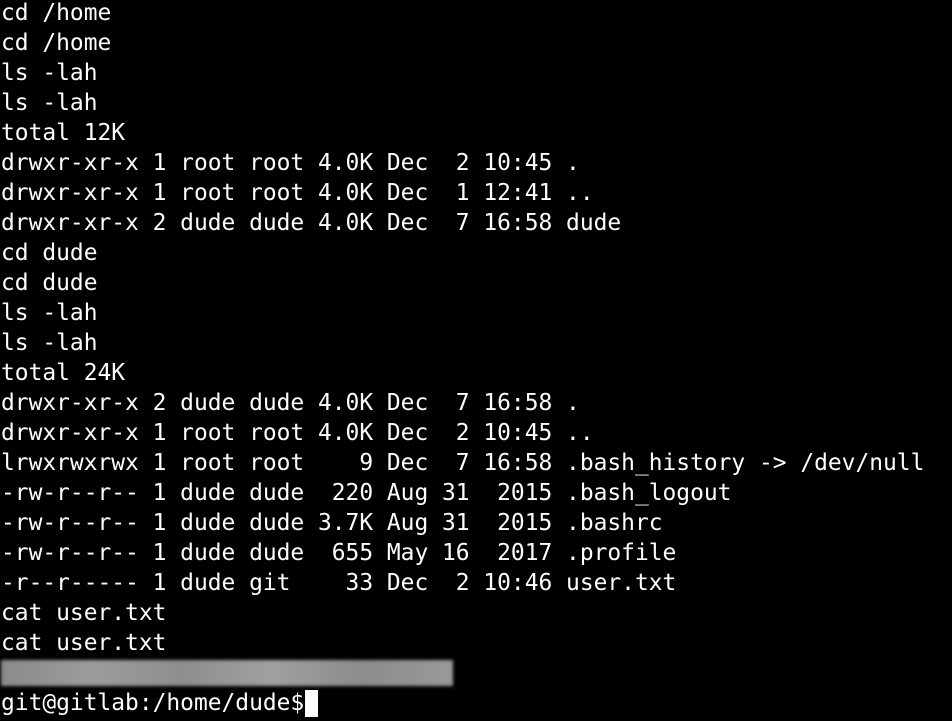 Image resolution: width=952 pixels, height=721 pixels. I want to click on prompt-line: git@gitlab:/home/dude$, so click(476, 703).